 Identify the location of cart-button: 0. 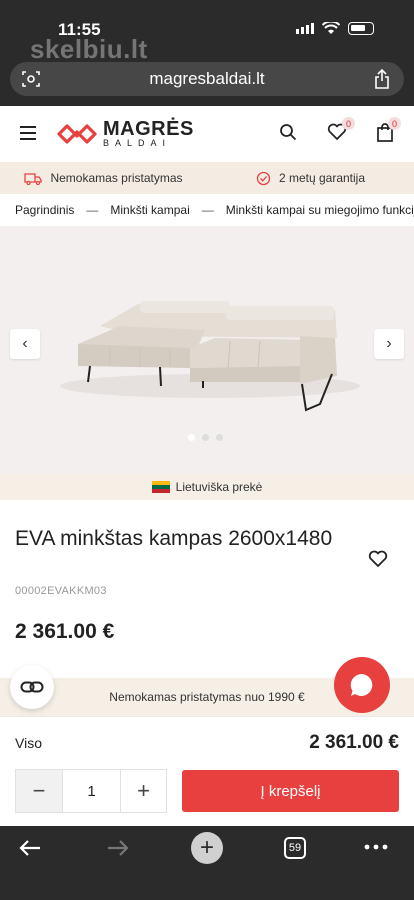
(389, 132).